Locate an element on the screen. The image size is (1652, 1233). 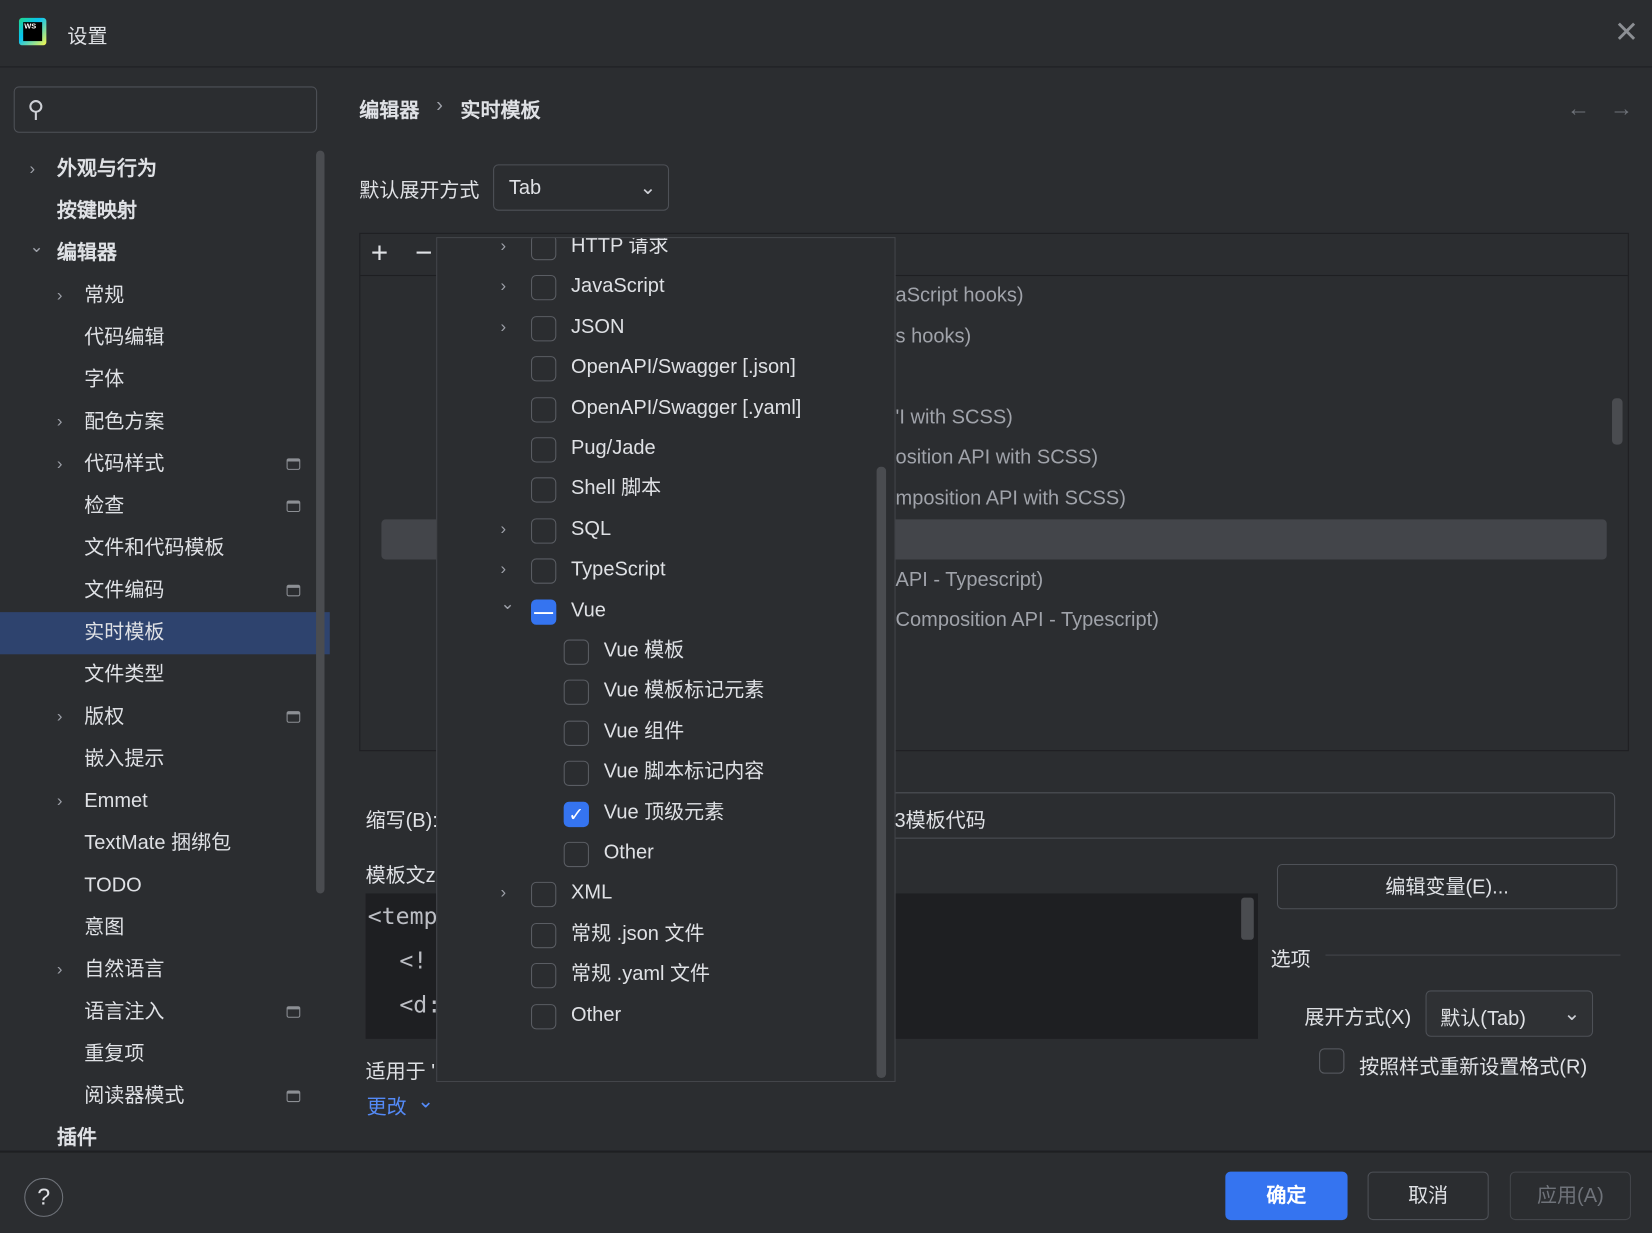
sidebar-item: 语言注入 is located at coordinates (165, 1012).